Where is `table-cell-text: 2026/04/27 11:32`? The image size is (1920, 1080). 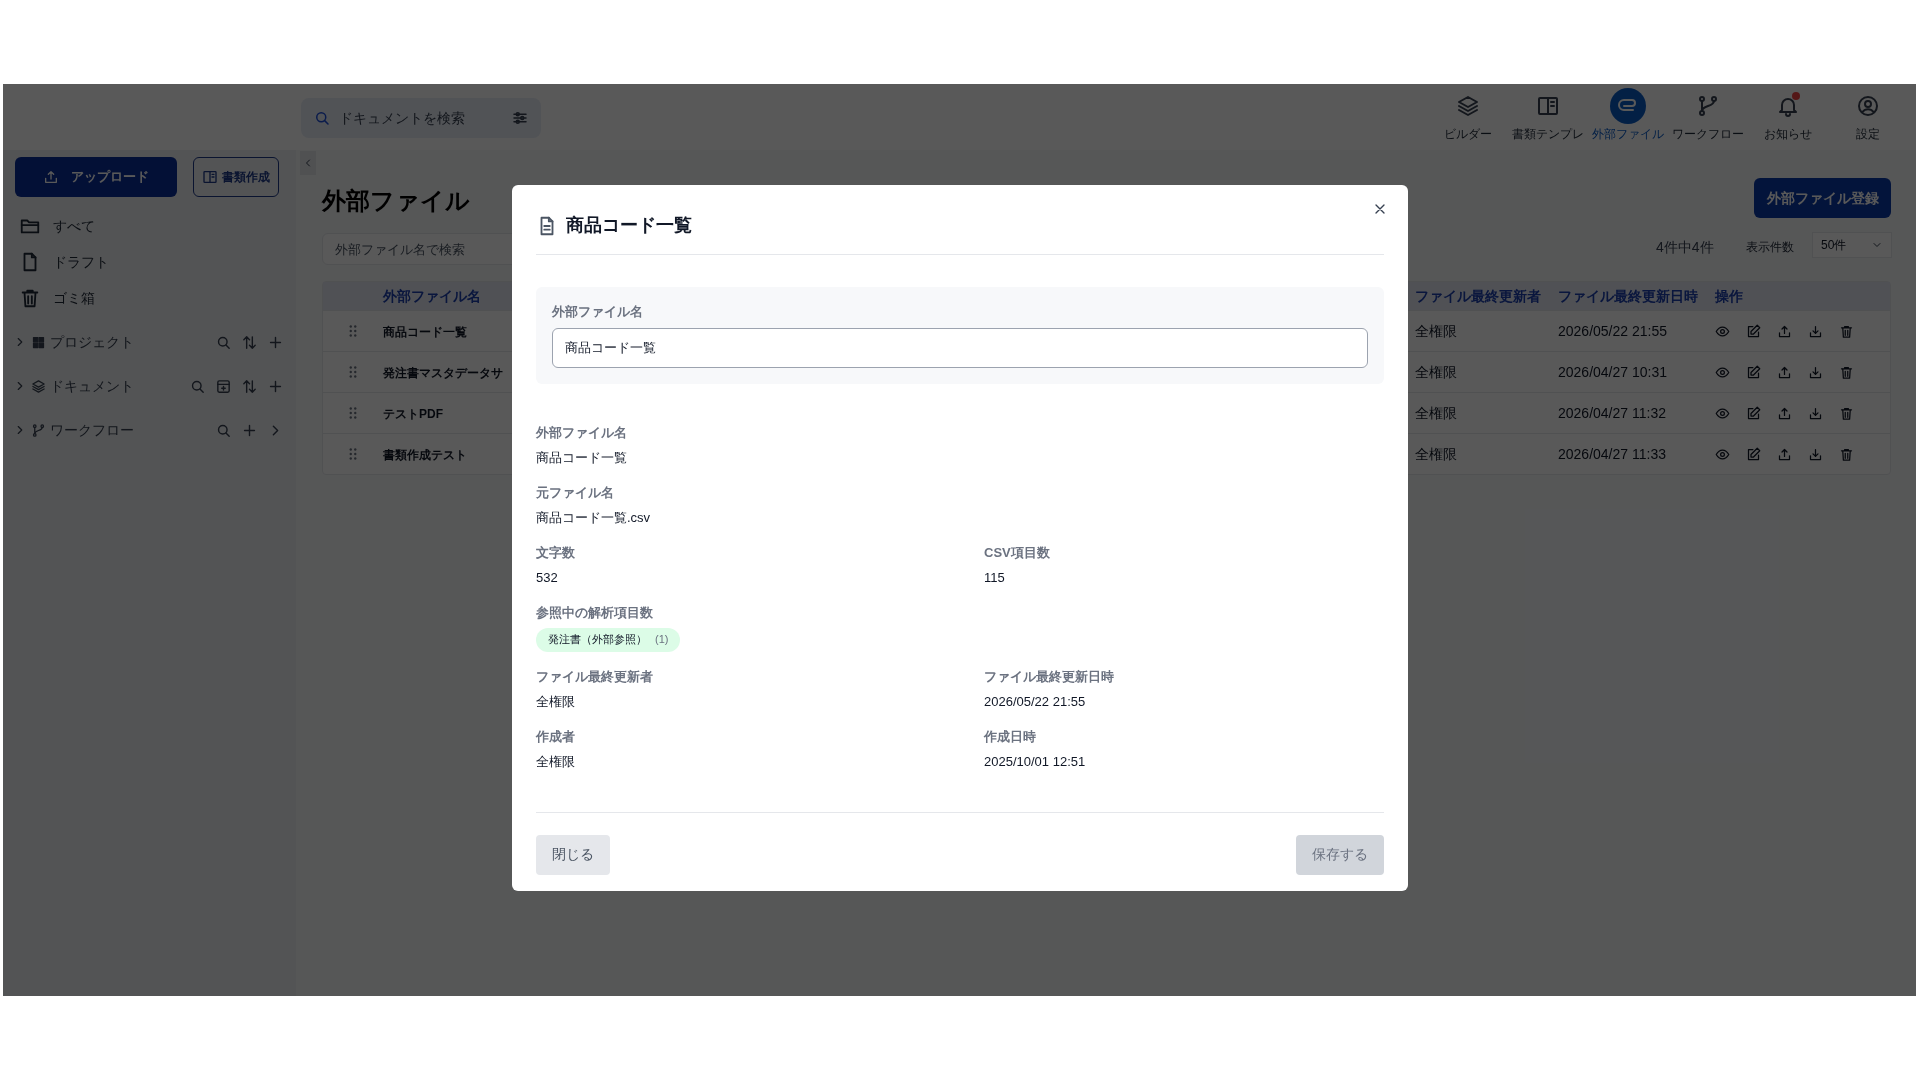
table-cell-text: 2026/04/27 11:32 is located at coordinates (1612, 413).